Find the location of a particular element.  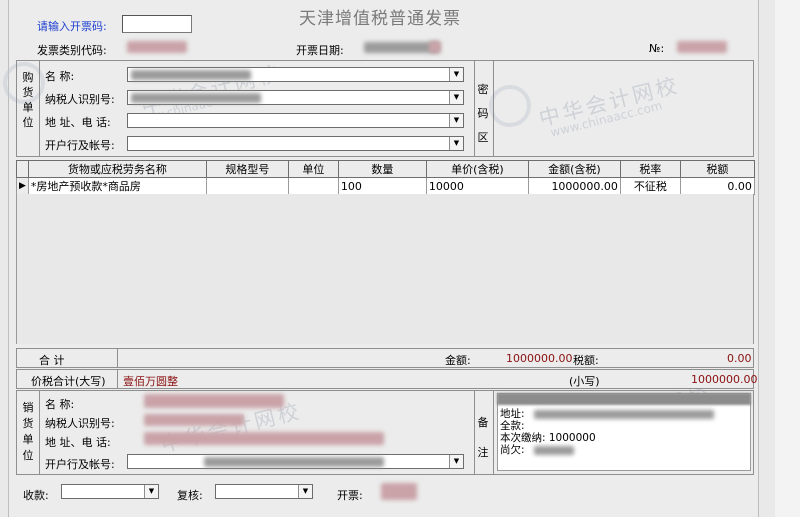

payee-label: 收款: is located at coordinates (36, 495).